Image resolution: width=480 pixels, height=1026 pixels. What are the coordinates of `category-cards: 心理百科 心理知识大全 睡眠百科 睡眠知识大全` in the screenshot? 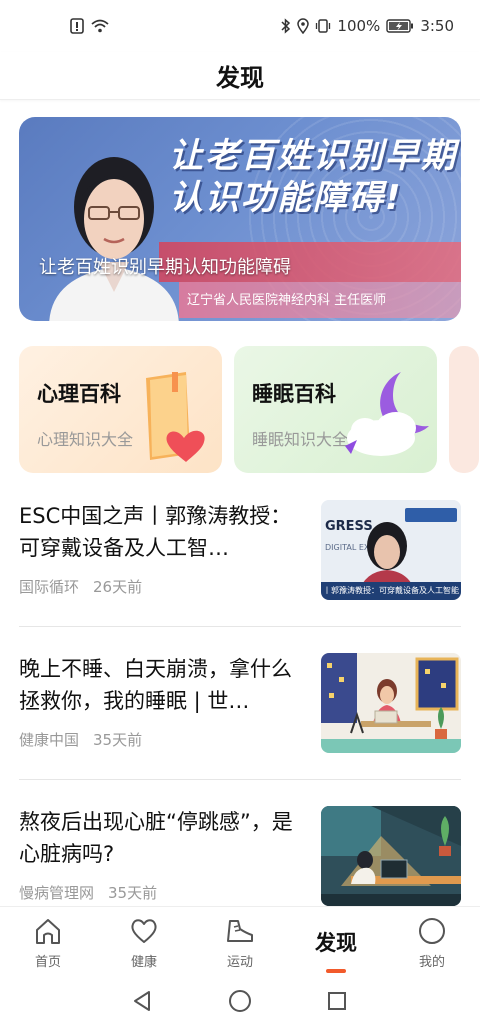 It's located at (249, 410).